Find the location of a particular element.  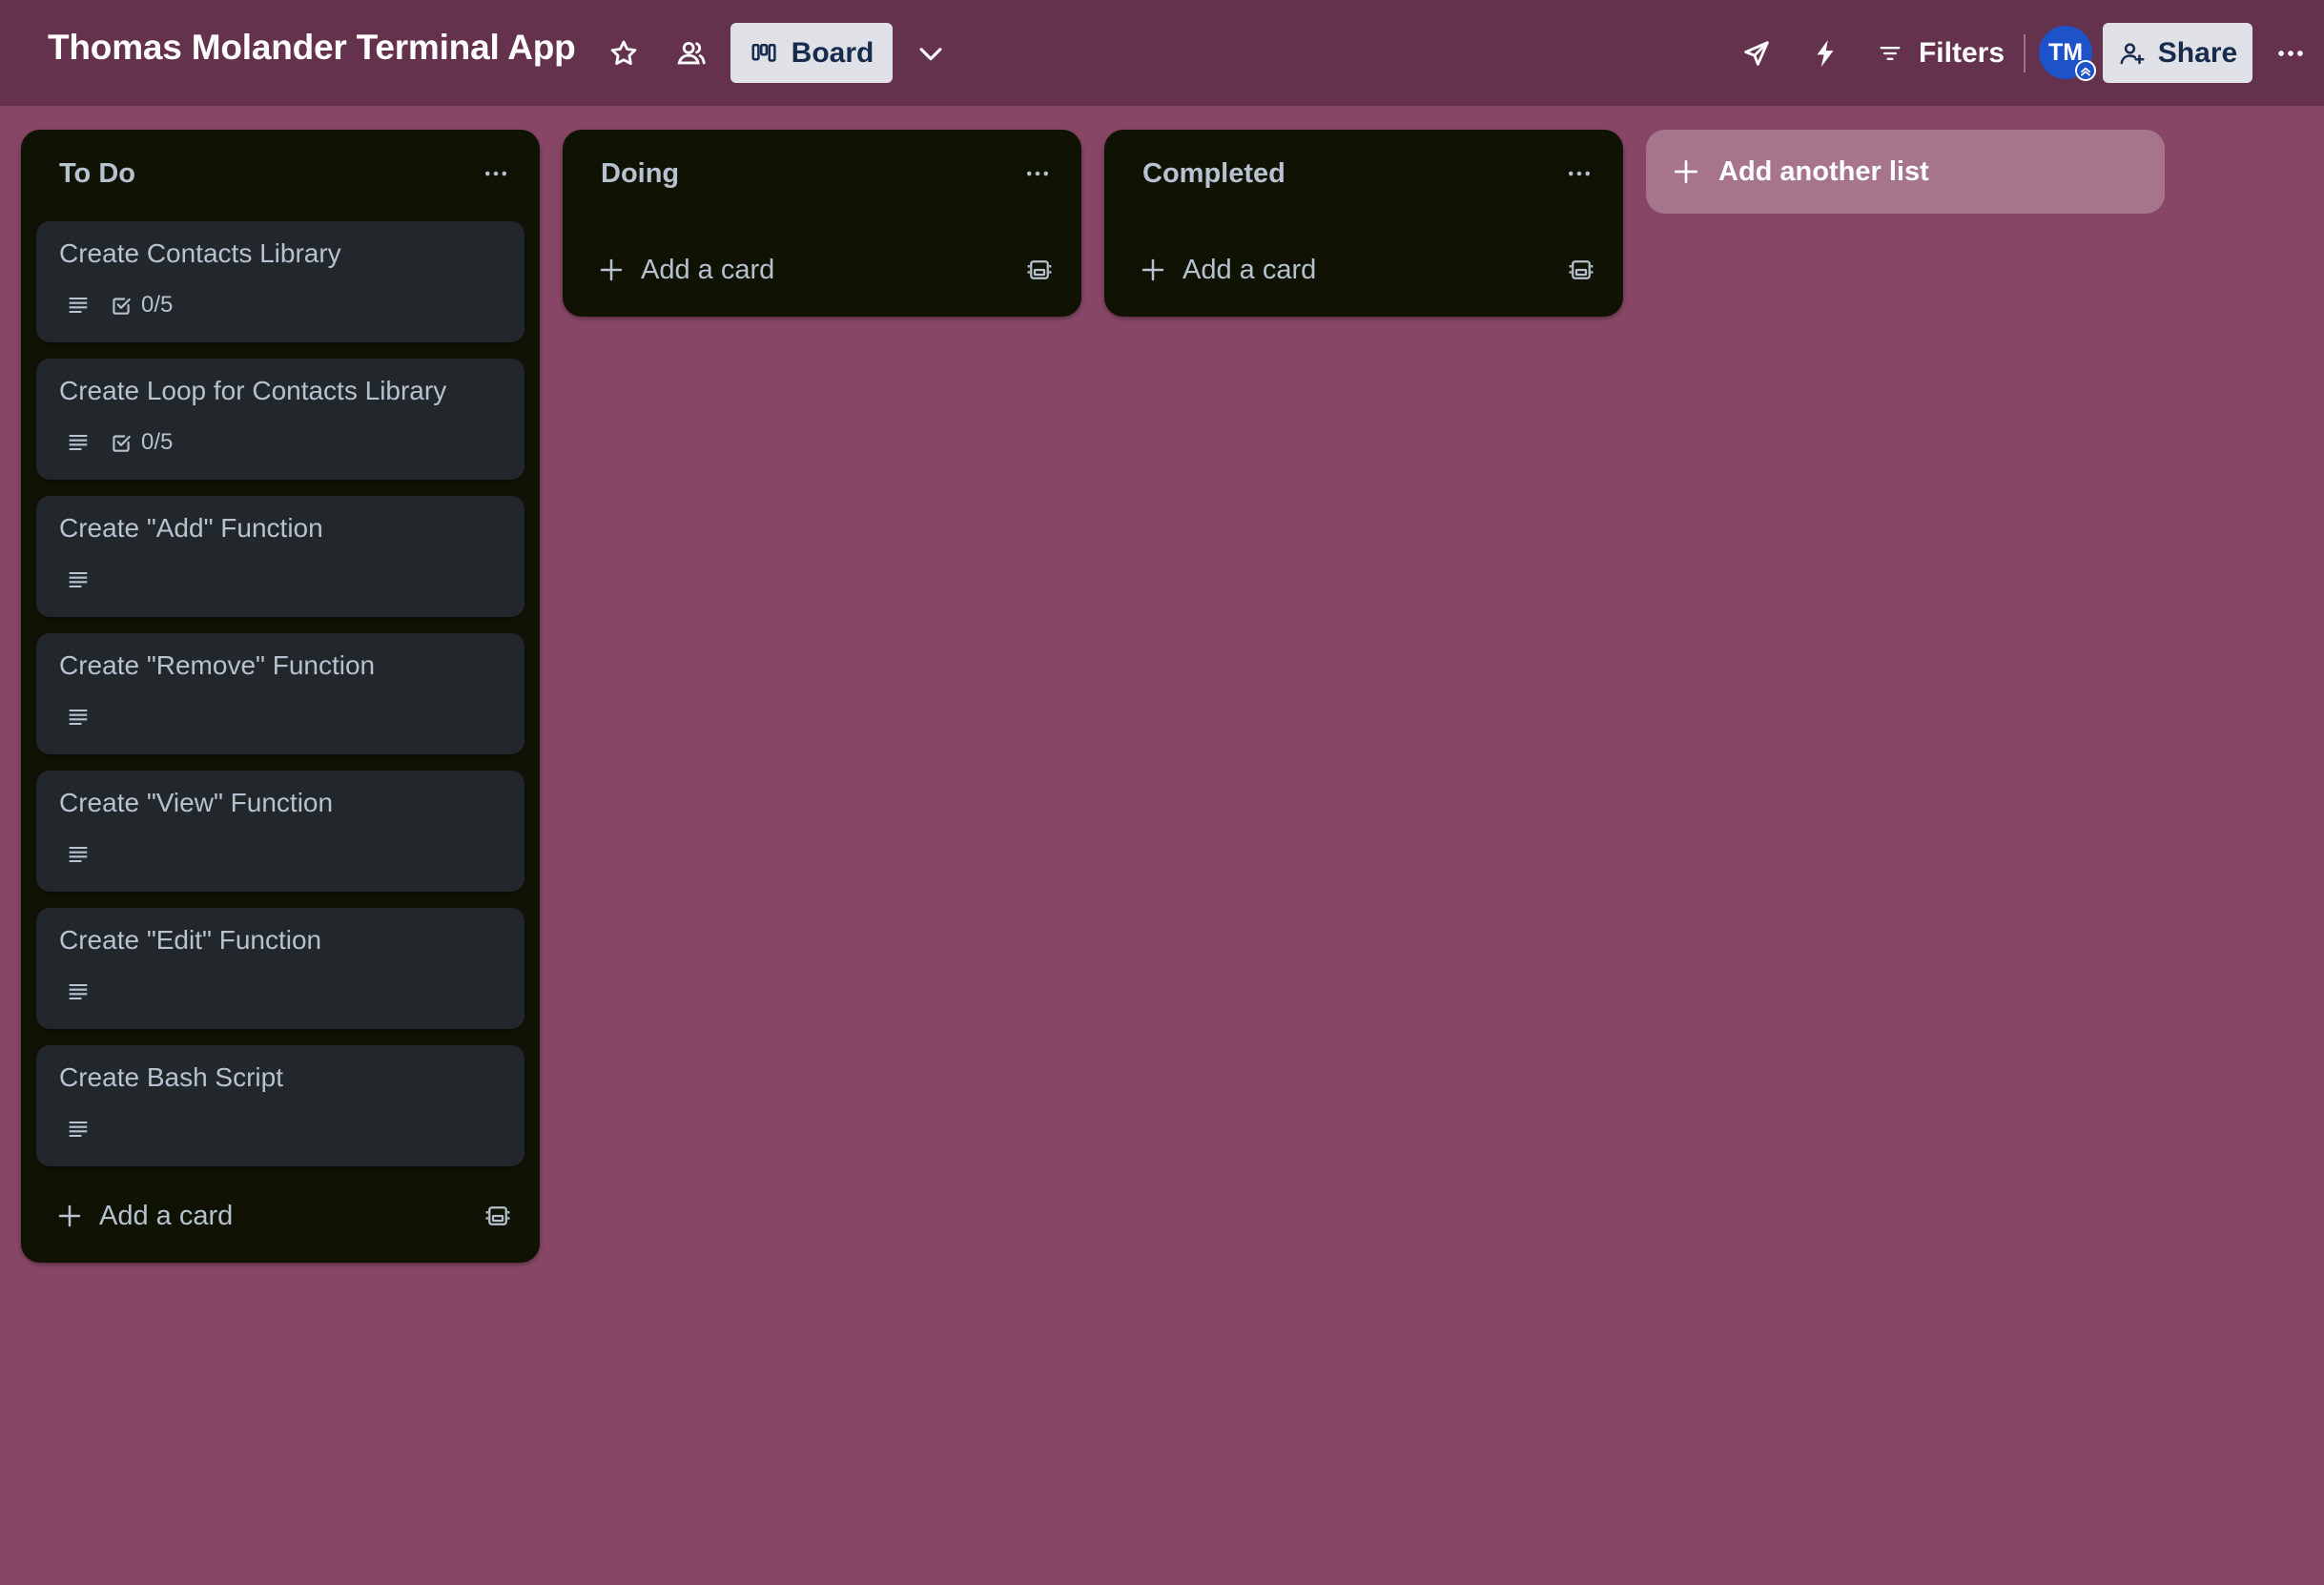

view-label: Board is located at coordinates (832, 52).